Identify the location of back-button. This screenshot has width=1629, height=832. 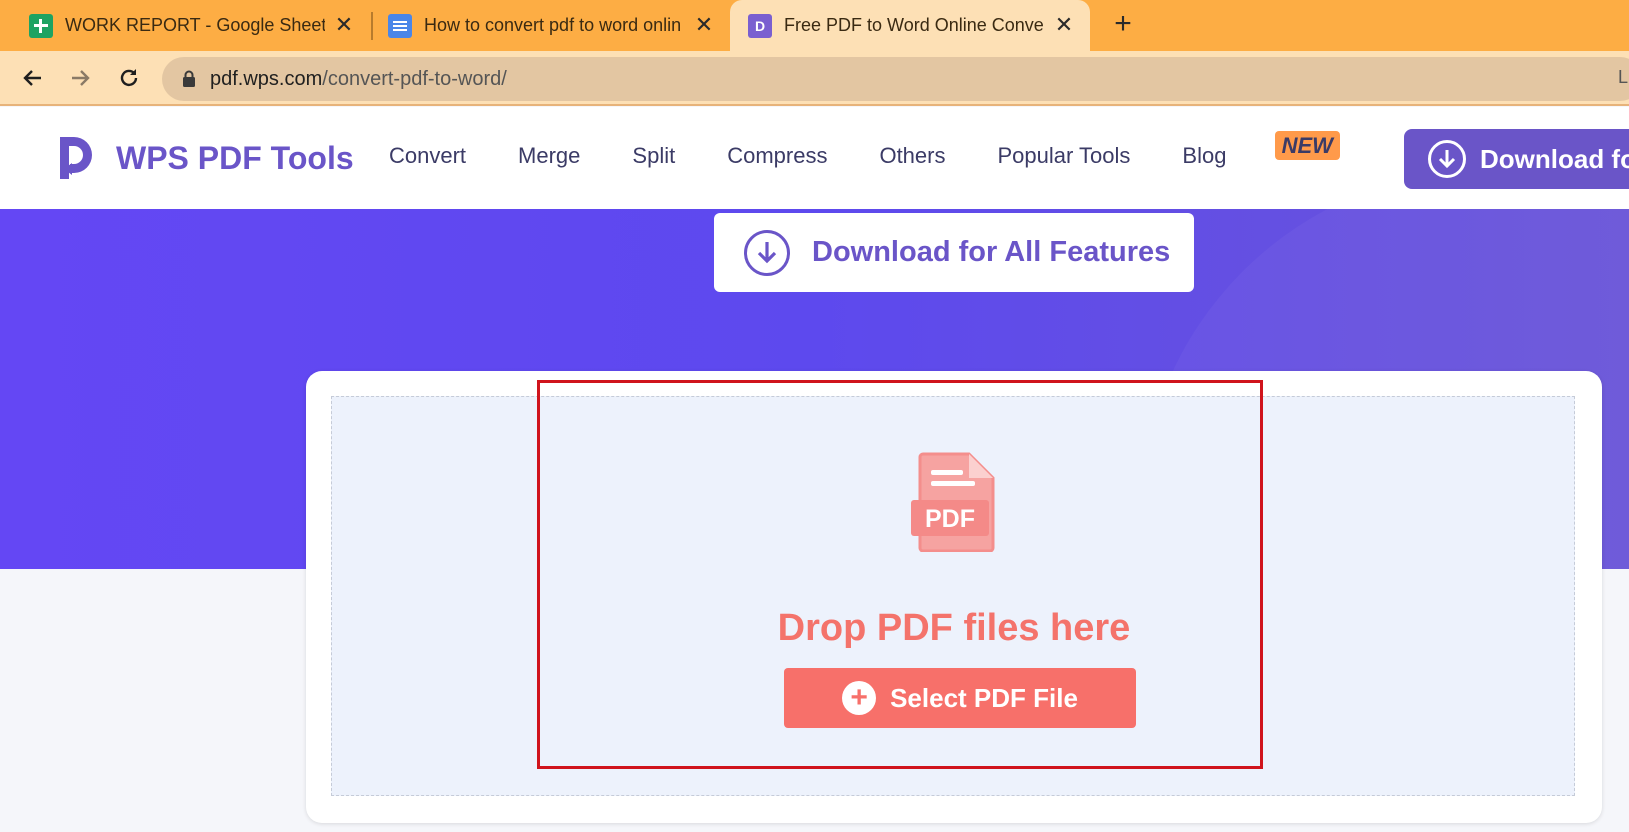
(33, 78).